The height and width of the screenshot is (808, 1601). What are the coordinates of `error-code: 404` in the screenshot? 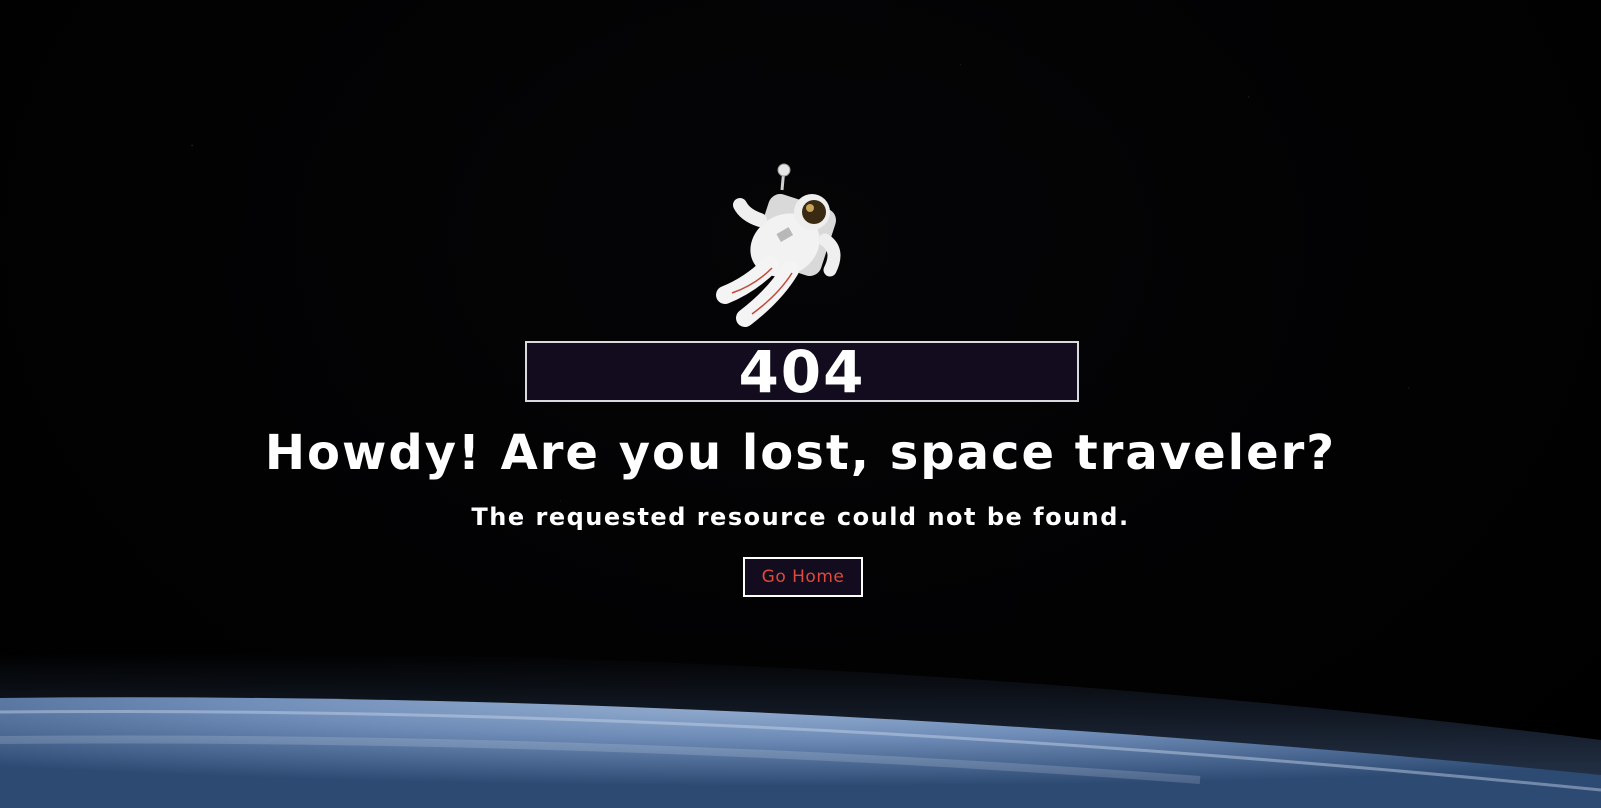 It's located at (802, 371).